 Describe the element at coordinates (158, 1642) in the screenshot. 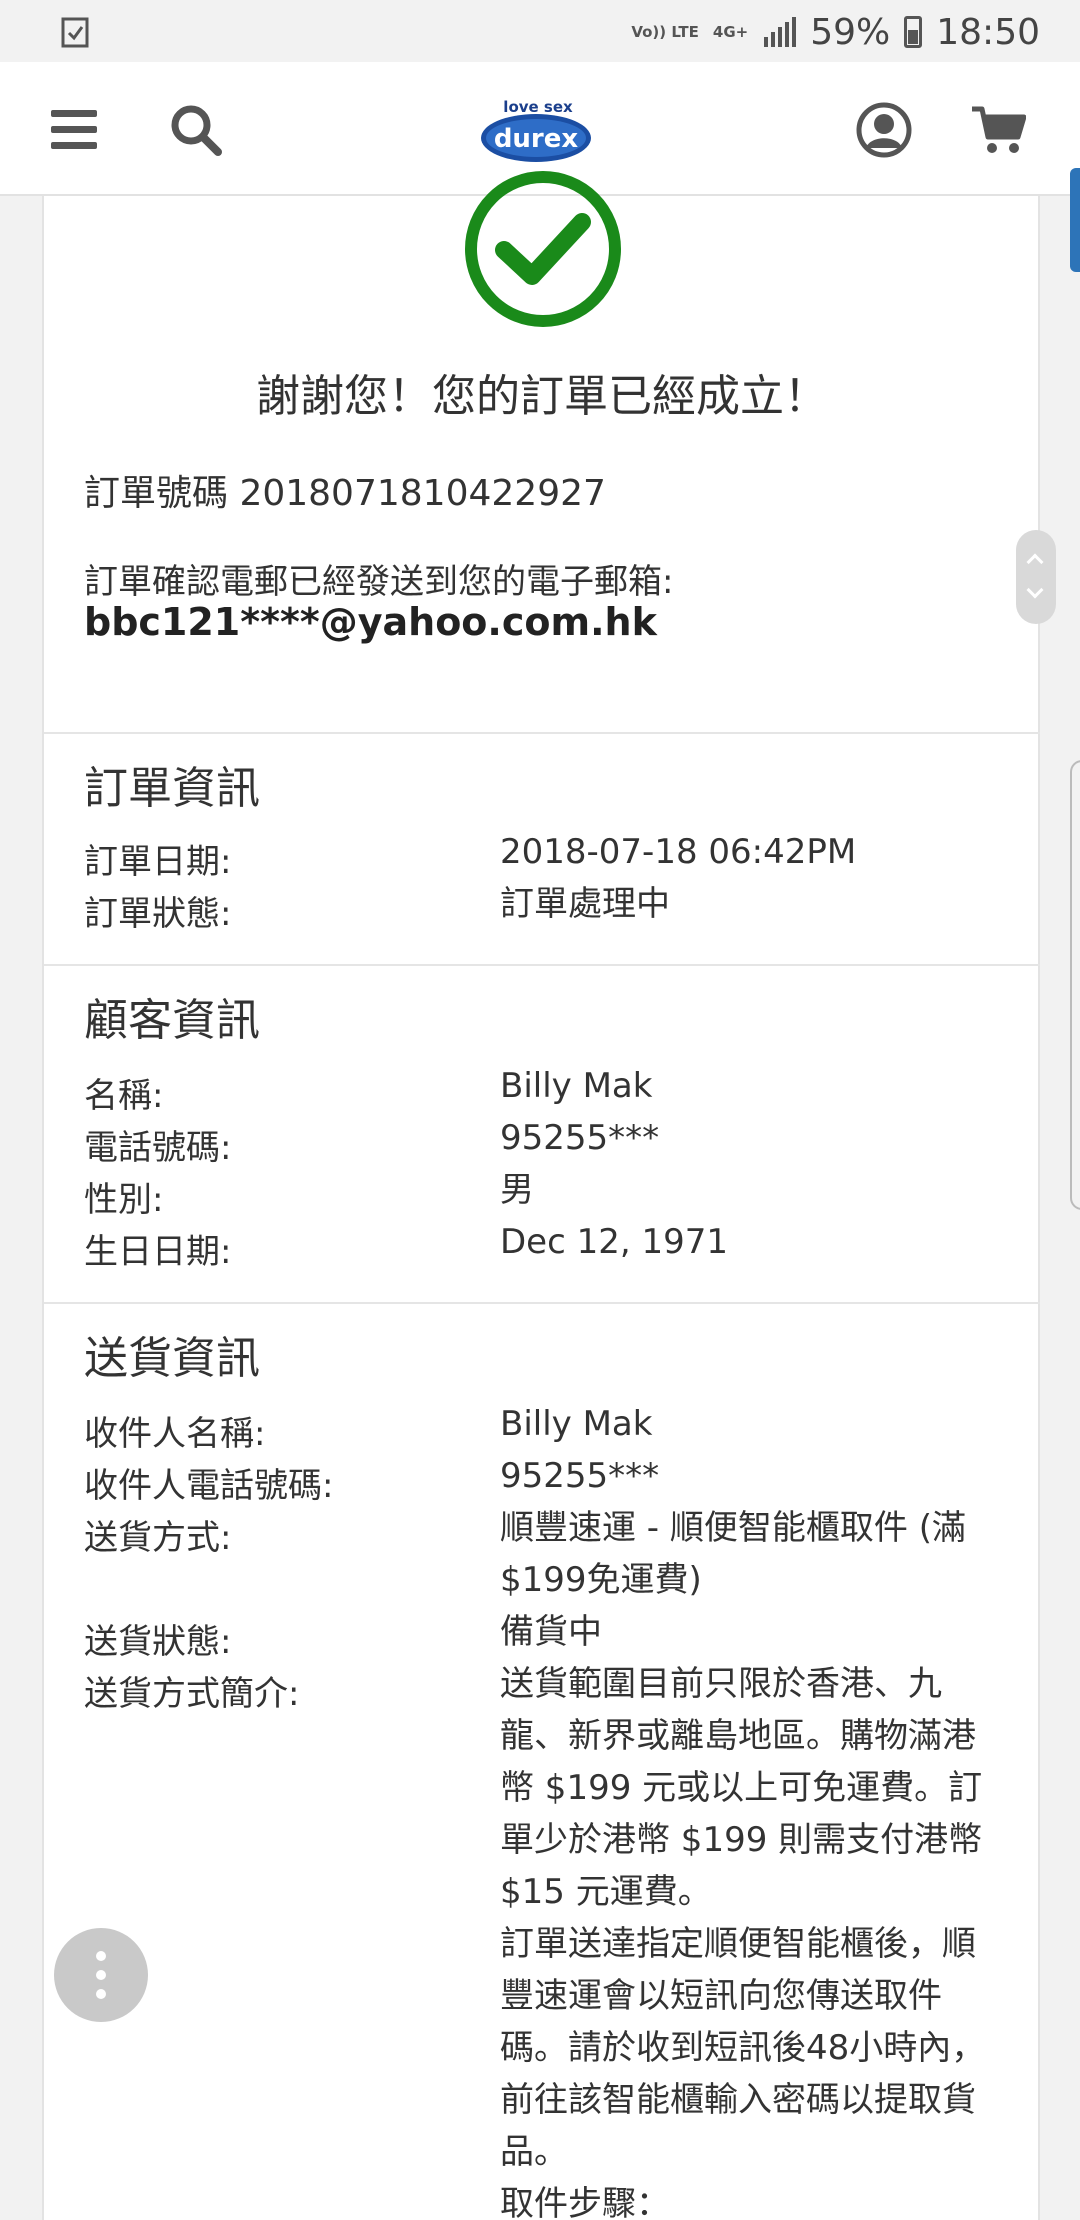

I see `row-label: 送貨狀態:` at that location.